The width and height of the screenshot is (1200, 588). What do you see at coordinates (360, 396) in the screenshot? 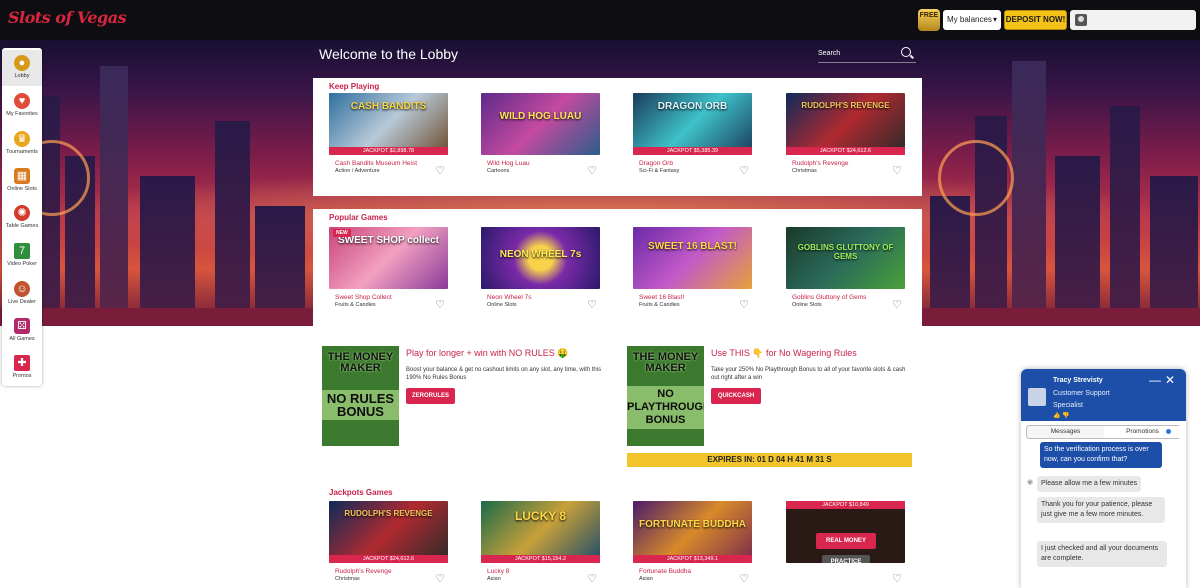
I see `promo-banner-image: THE MONEY MAKER NO RULES BONUS` at bounding box center [360, 396].